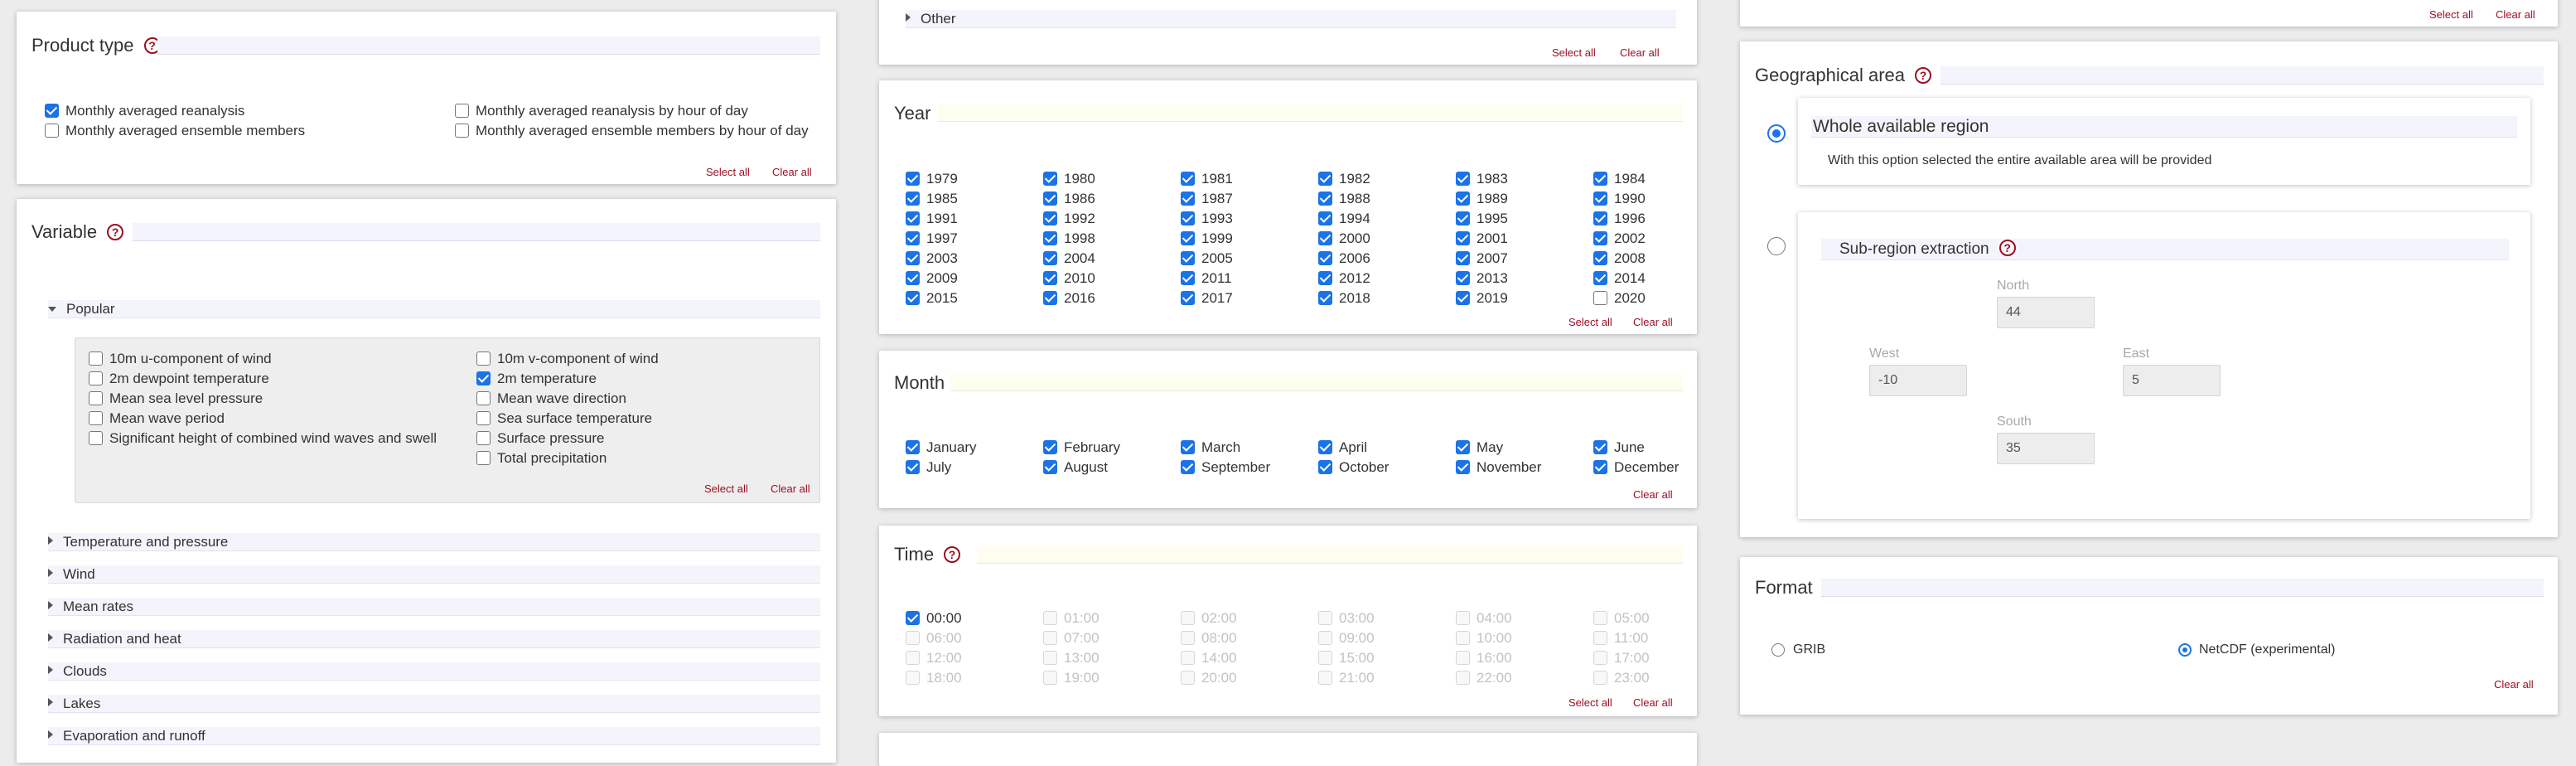 The height and width of the screenshot is (766, 2576). What do you see at coordinates (1498, 467) in the screenshot?
I see `month-checkbox-november: November` at bounding box center [1498, 467].